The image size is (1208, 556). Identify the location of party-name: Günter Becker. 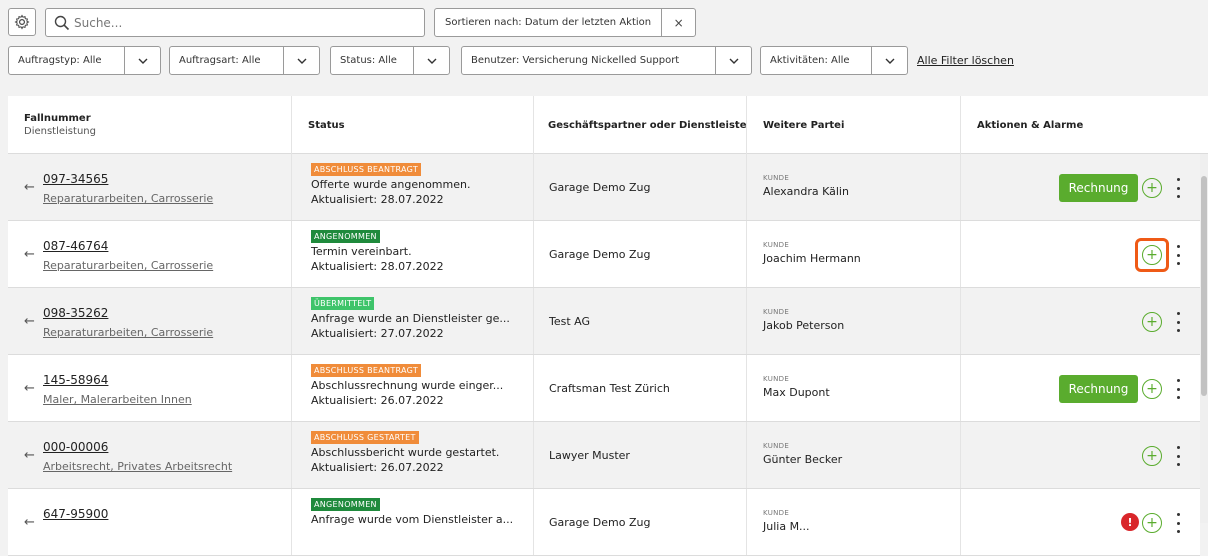
(803, 459).